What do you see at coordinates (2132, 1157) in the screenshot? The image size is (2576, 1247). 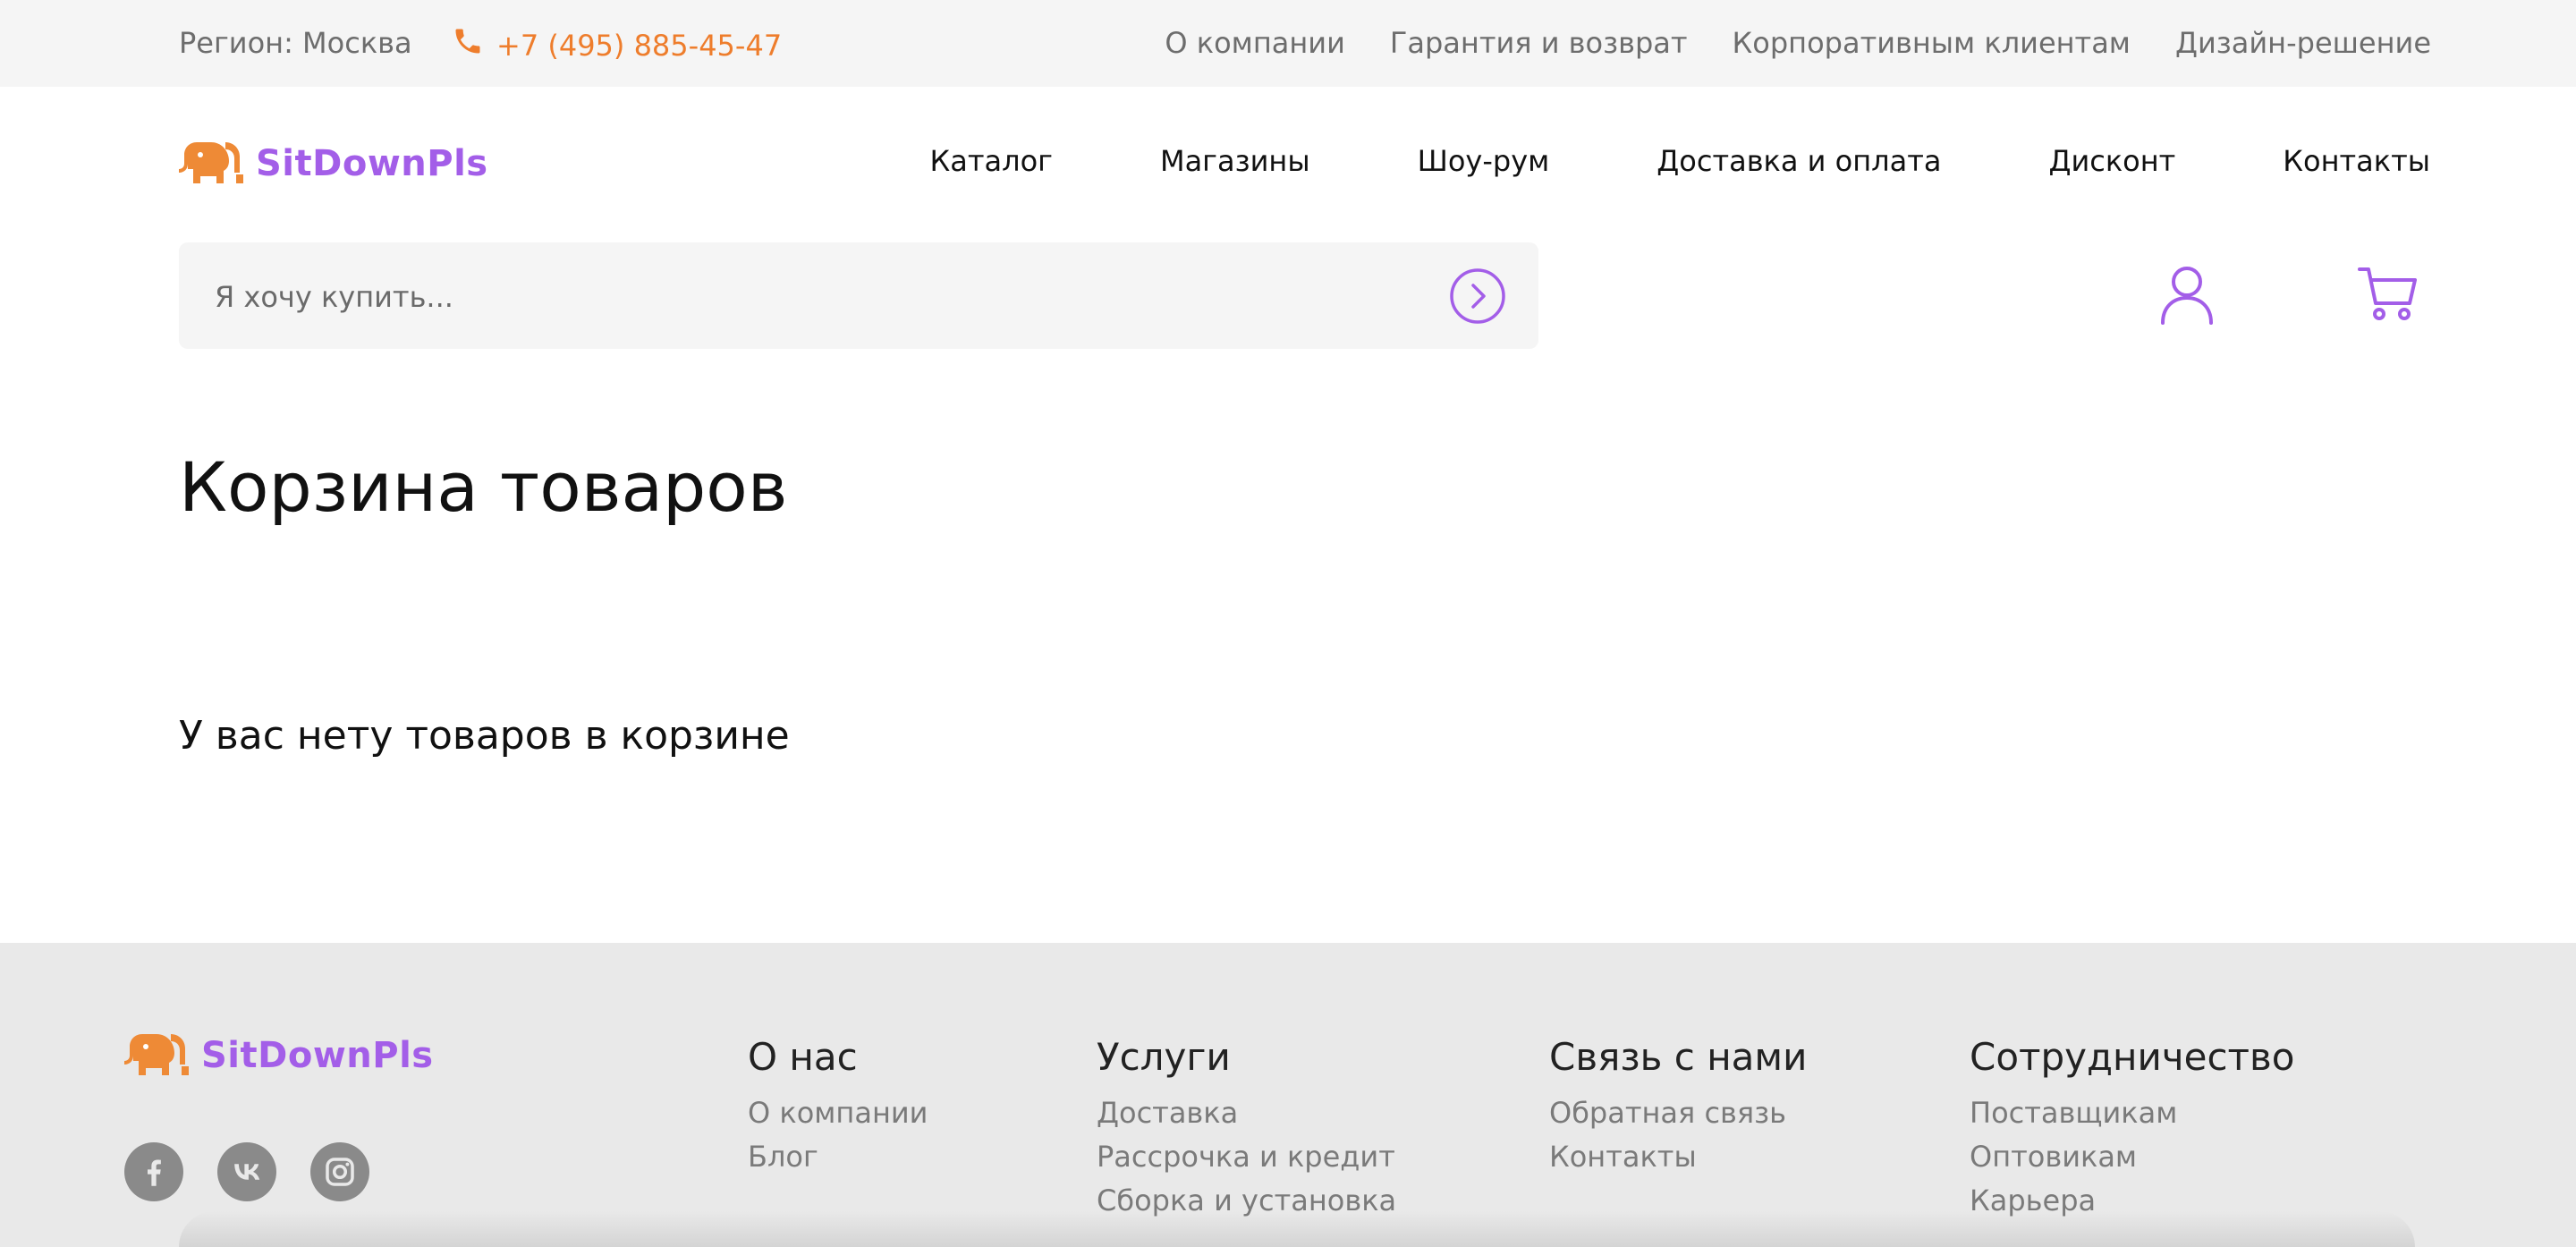 I see `footer-link: Оптовикам` at bounding box center [2132, 1157].